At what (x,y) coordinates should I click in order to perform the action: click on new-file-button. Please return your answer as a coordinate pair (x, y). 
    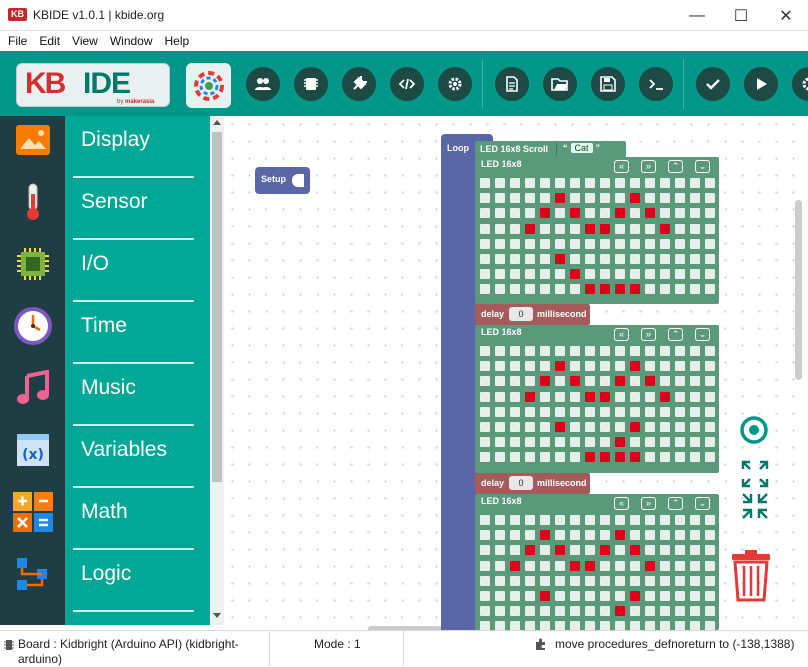
    Looking at the image, I should click on (512, 84).